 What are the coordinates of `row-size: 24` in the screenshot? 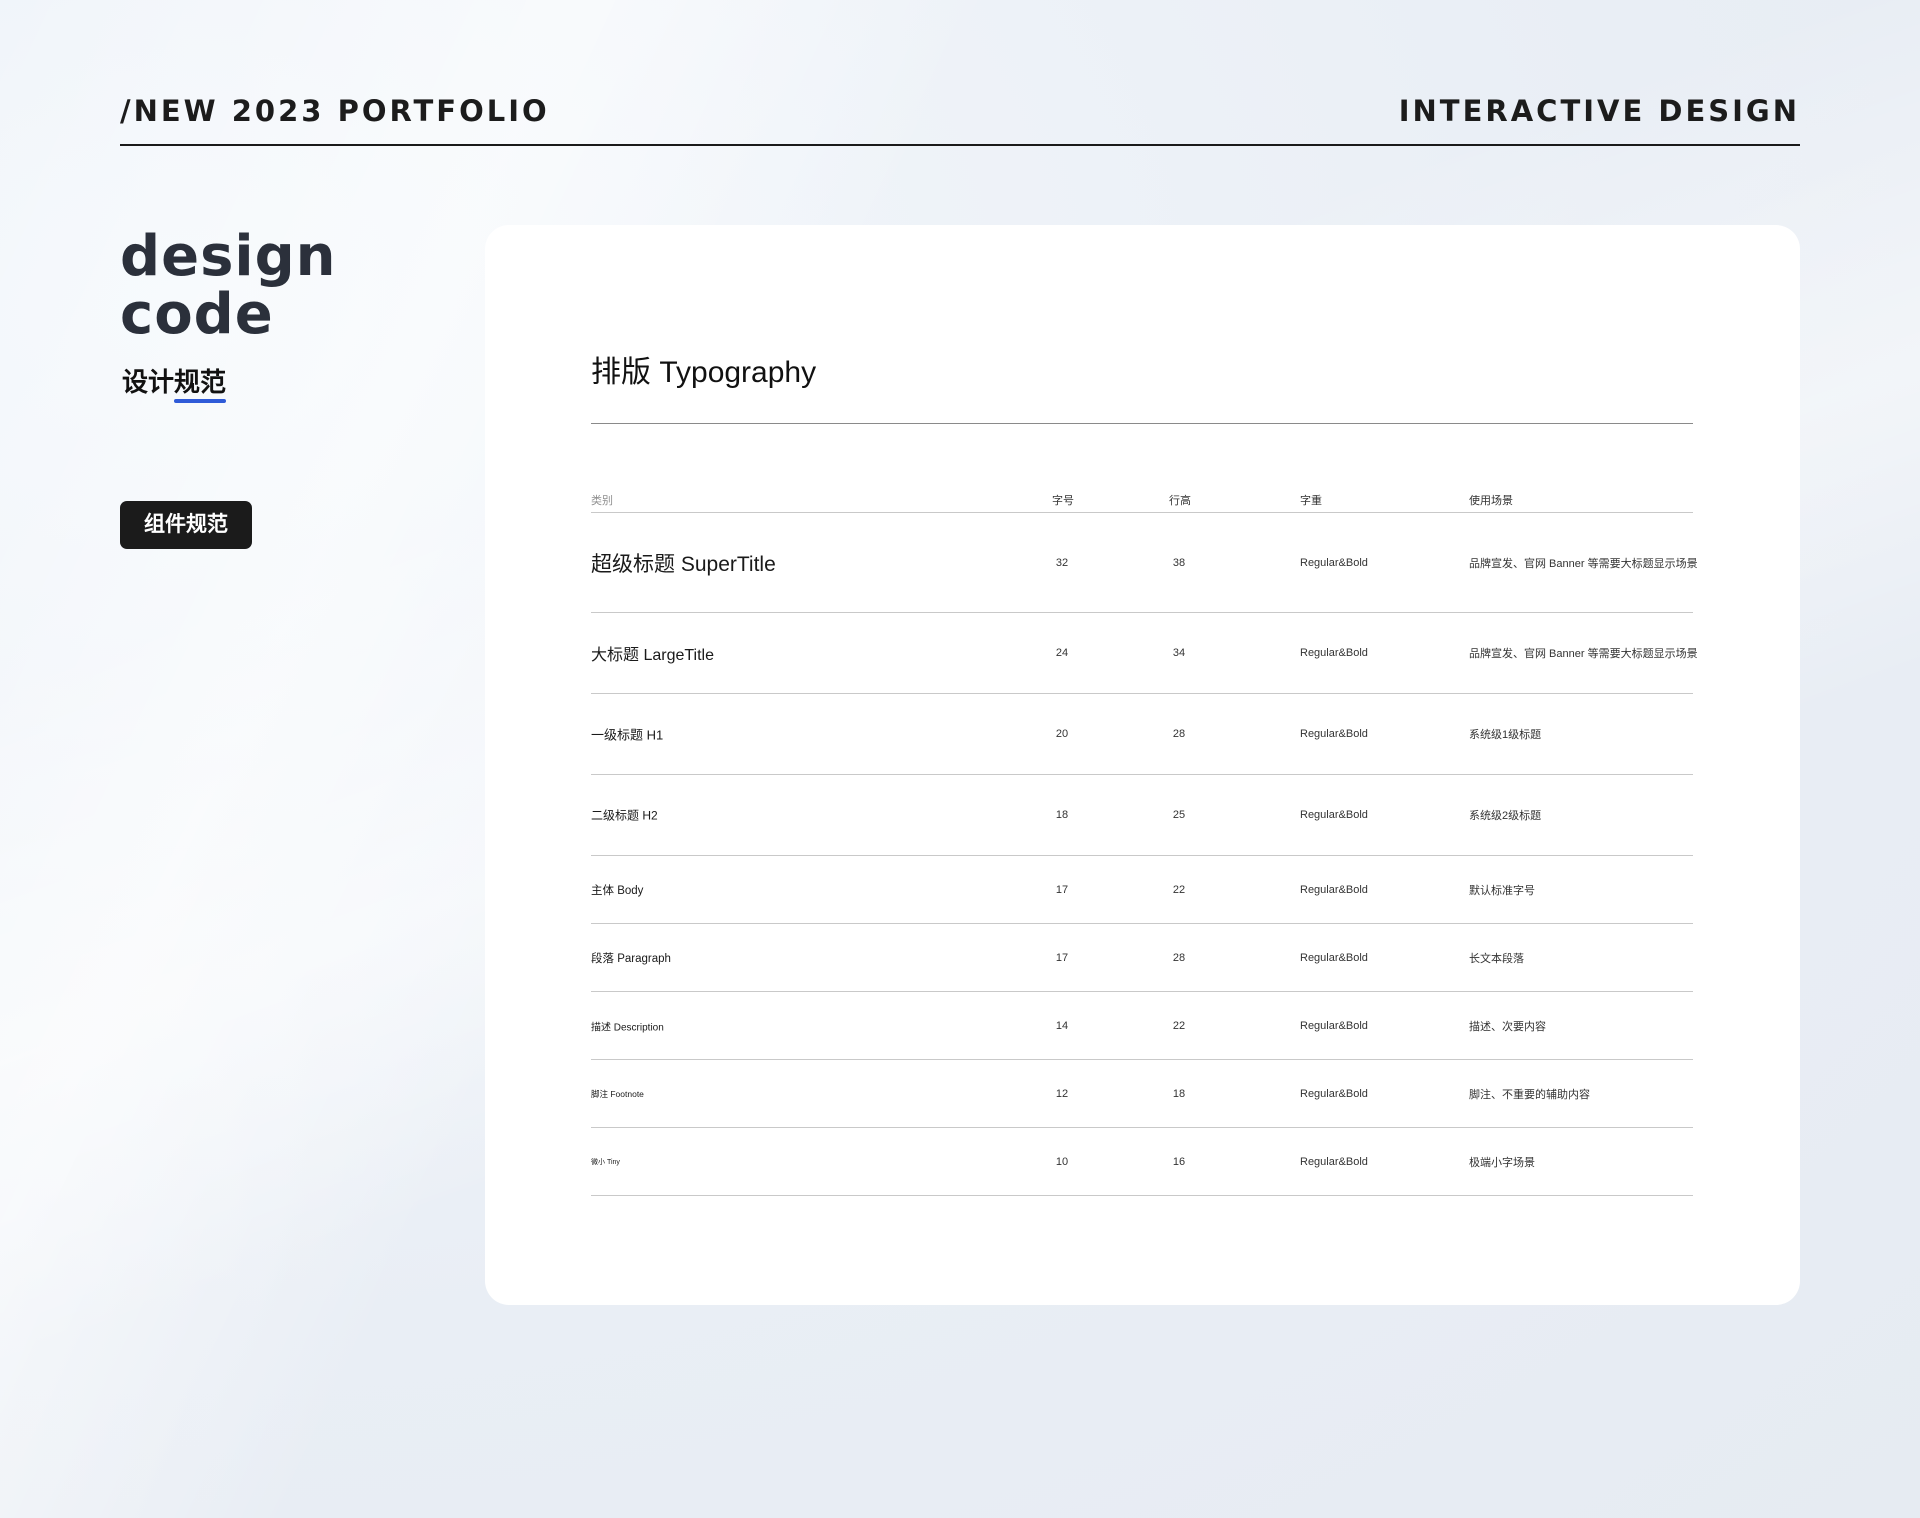 It's located at (1062, 653).